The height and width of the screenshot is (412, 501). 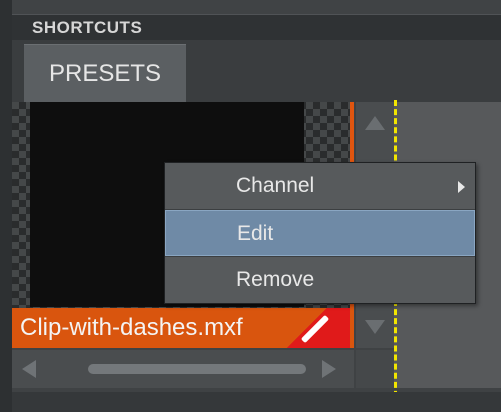 What do you see at coordinates (275, 185) in the screenshot?
I see `menu-item-label: Channel` at bounding box center [275, 185].